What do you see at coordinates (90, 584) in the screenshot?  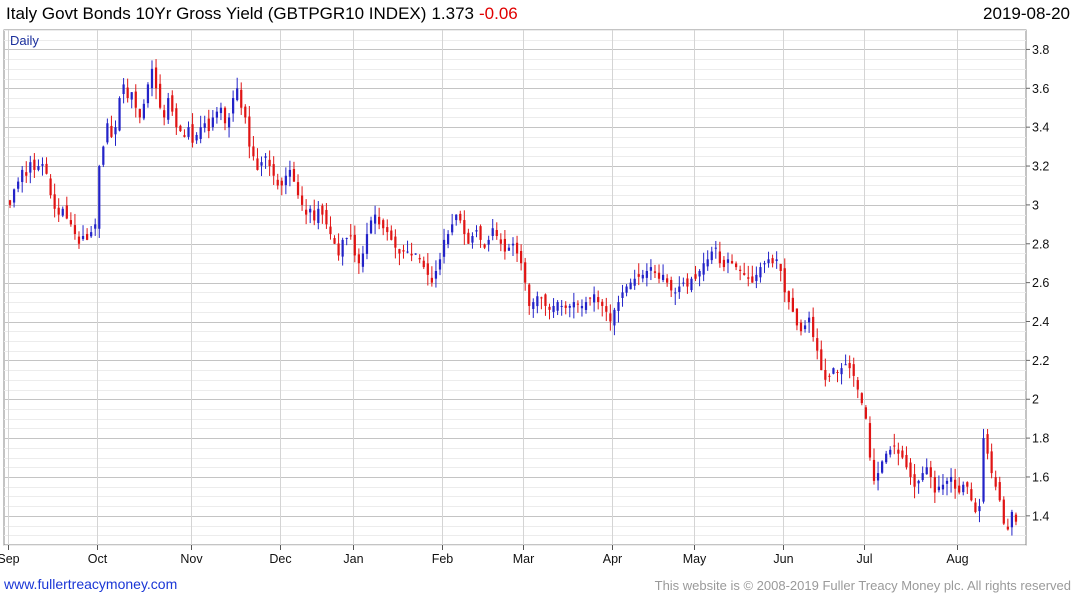 I see `website-link: www.fullertreacymoney.com` at bounding box center [90, 584].